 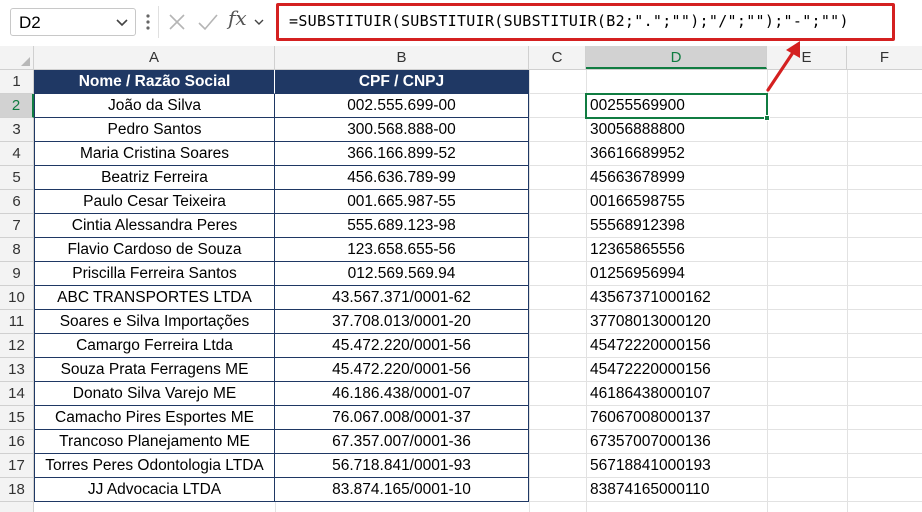 I want to click on table-cell-name: Flavio Cardoso de Souza, so click(x=154, y=250).